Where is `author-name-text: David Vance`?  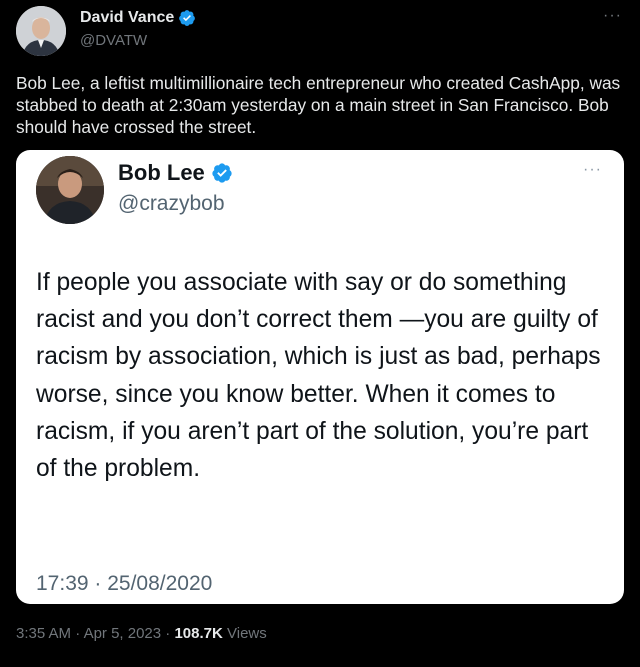
author-name-text: David Vance is located at coordinates (127, 17).